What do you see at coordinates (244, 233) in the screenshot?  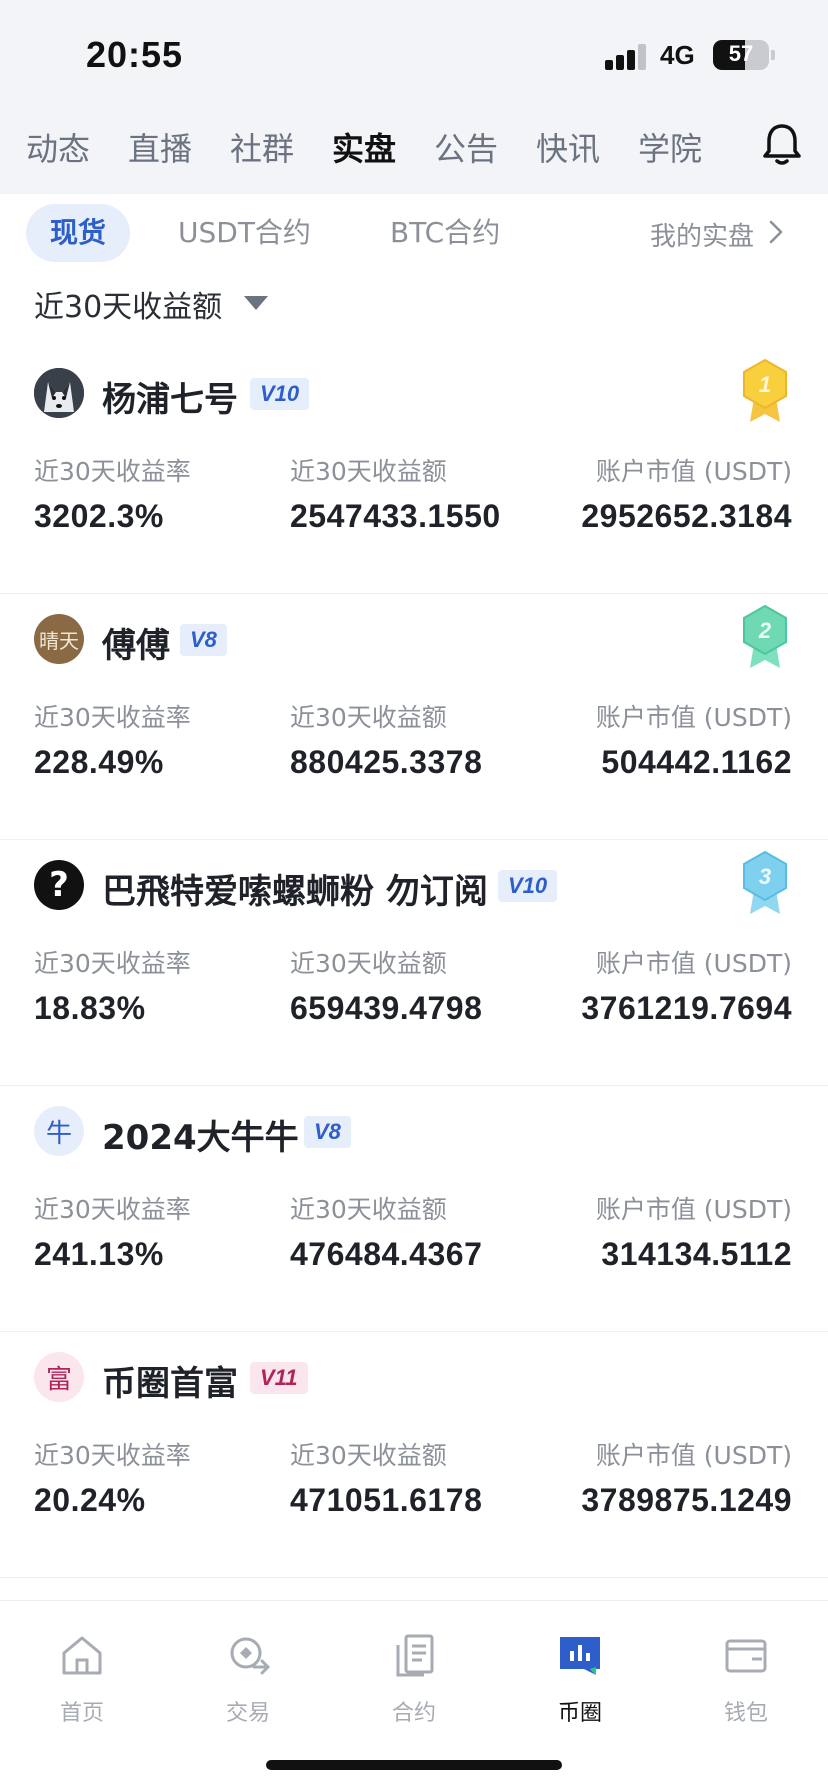 I see `subtab-usdt-contract: USDT合约` at bounding box center [244, 233].